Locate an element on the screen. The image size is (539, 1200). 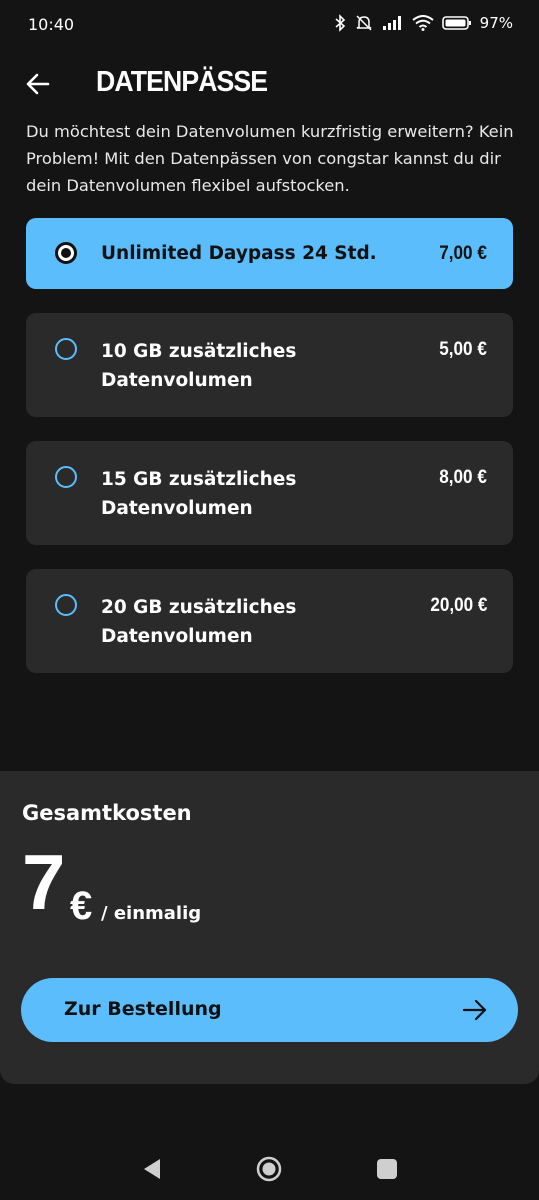
option-15gb: 15 GB zusätzliches Datenvolumen 8,00 € is located at coordinates (269, 493).